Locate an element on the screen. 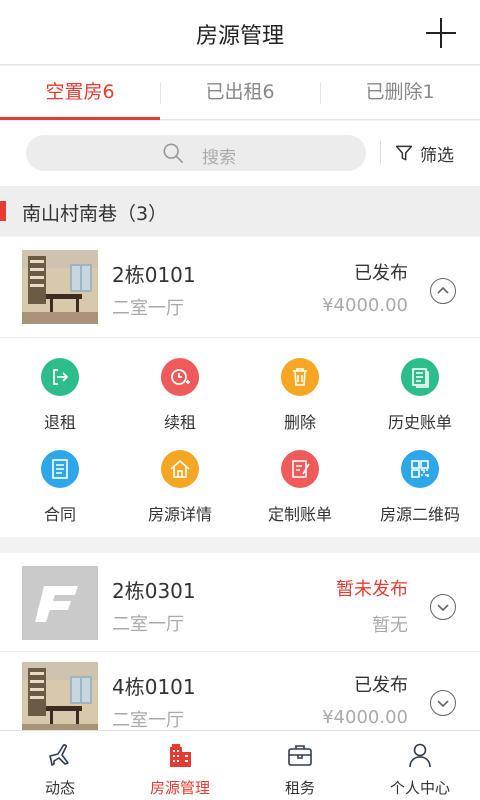  search-icon is located at coordinates (173, 153).